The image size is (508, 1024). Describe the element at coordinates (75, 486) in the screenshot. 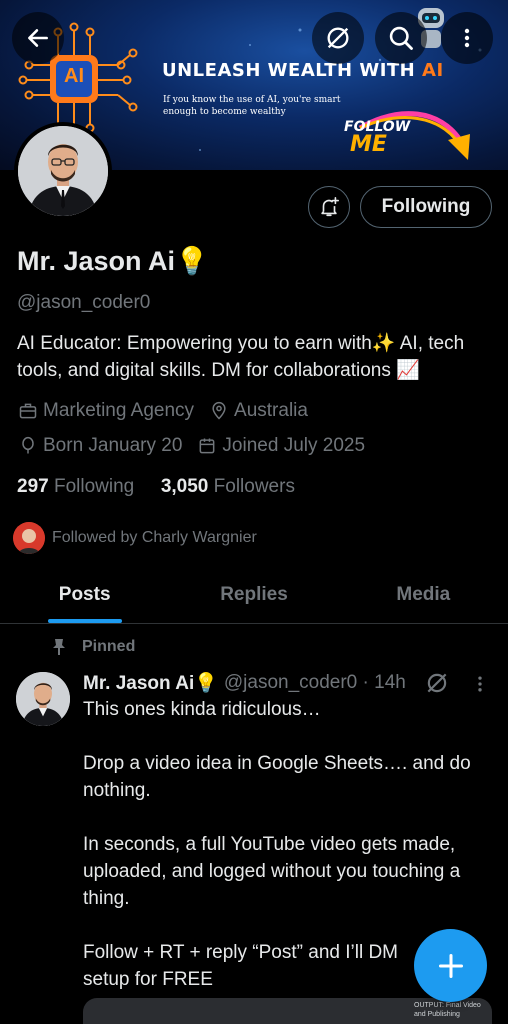

I see `following-count-link: 297 Following` at that location.